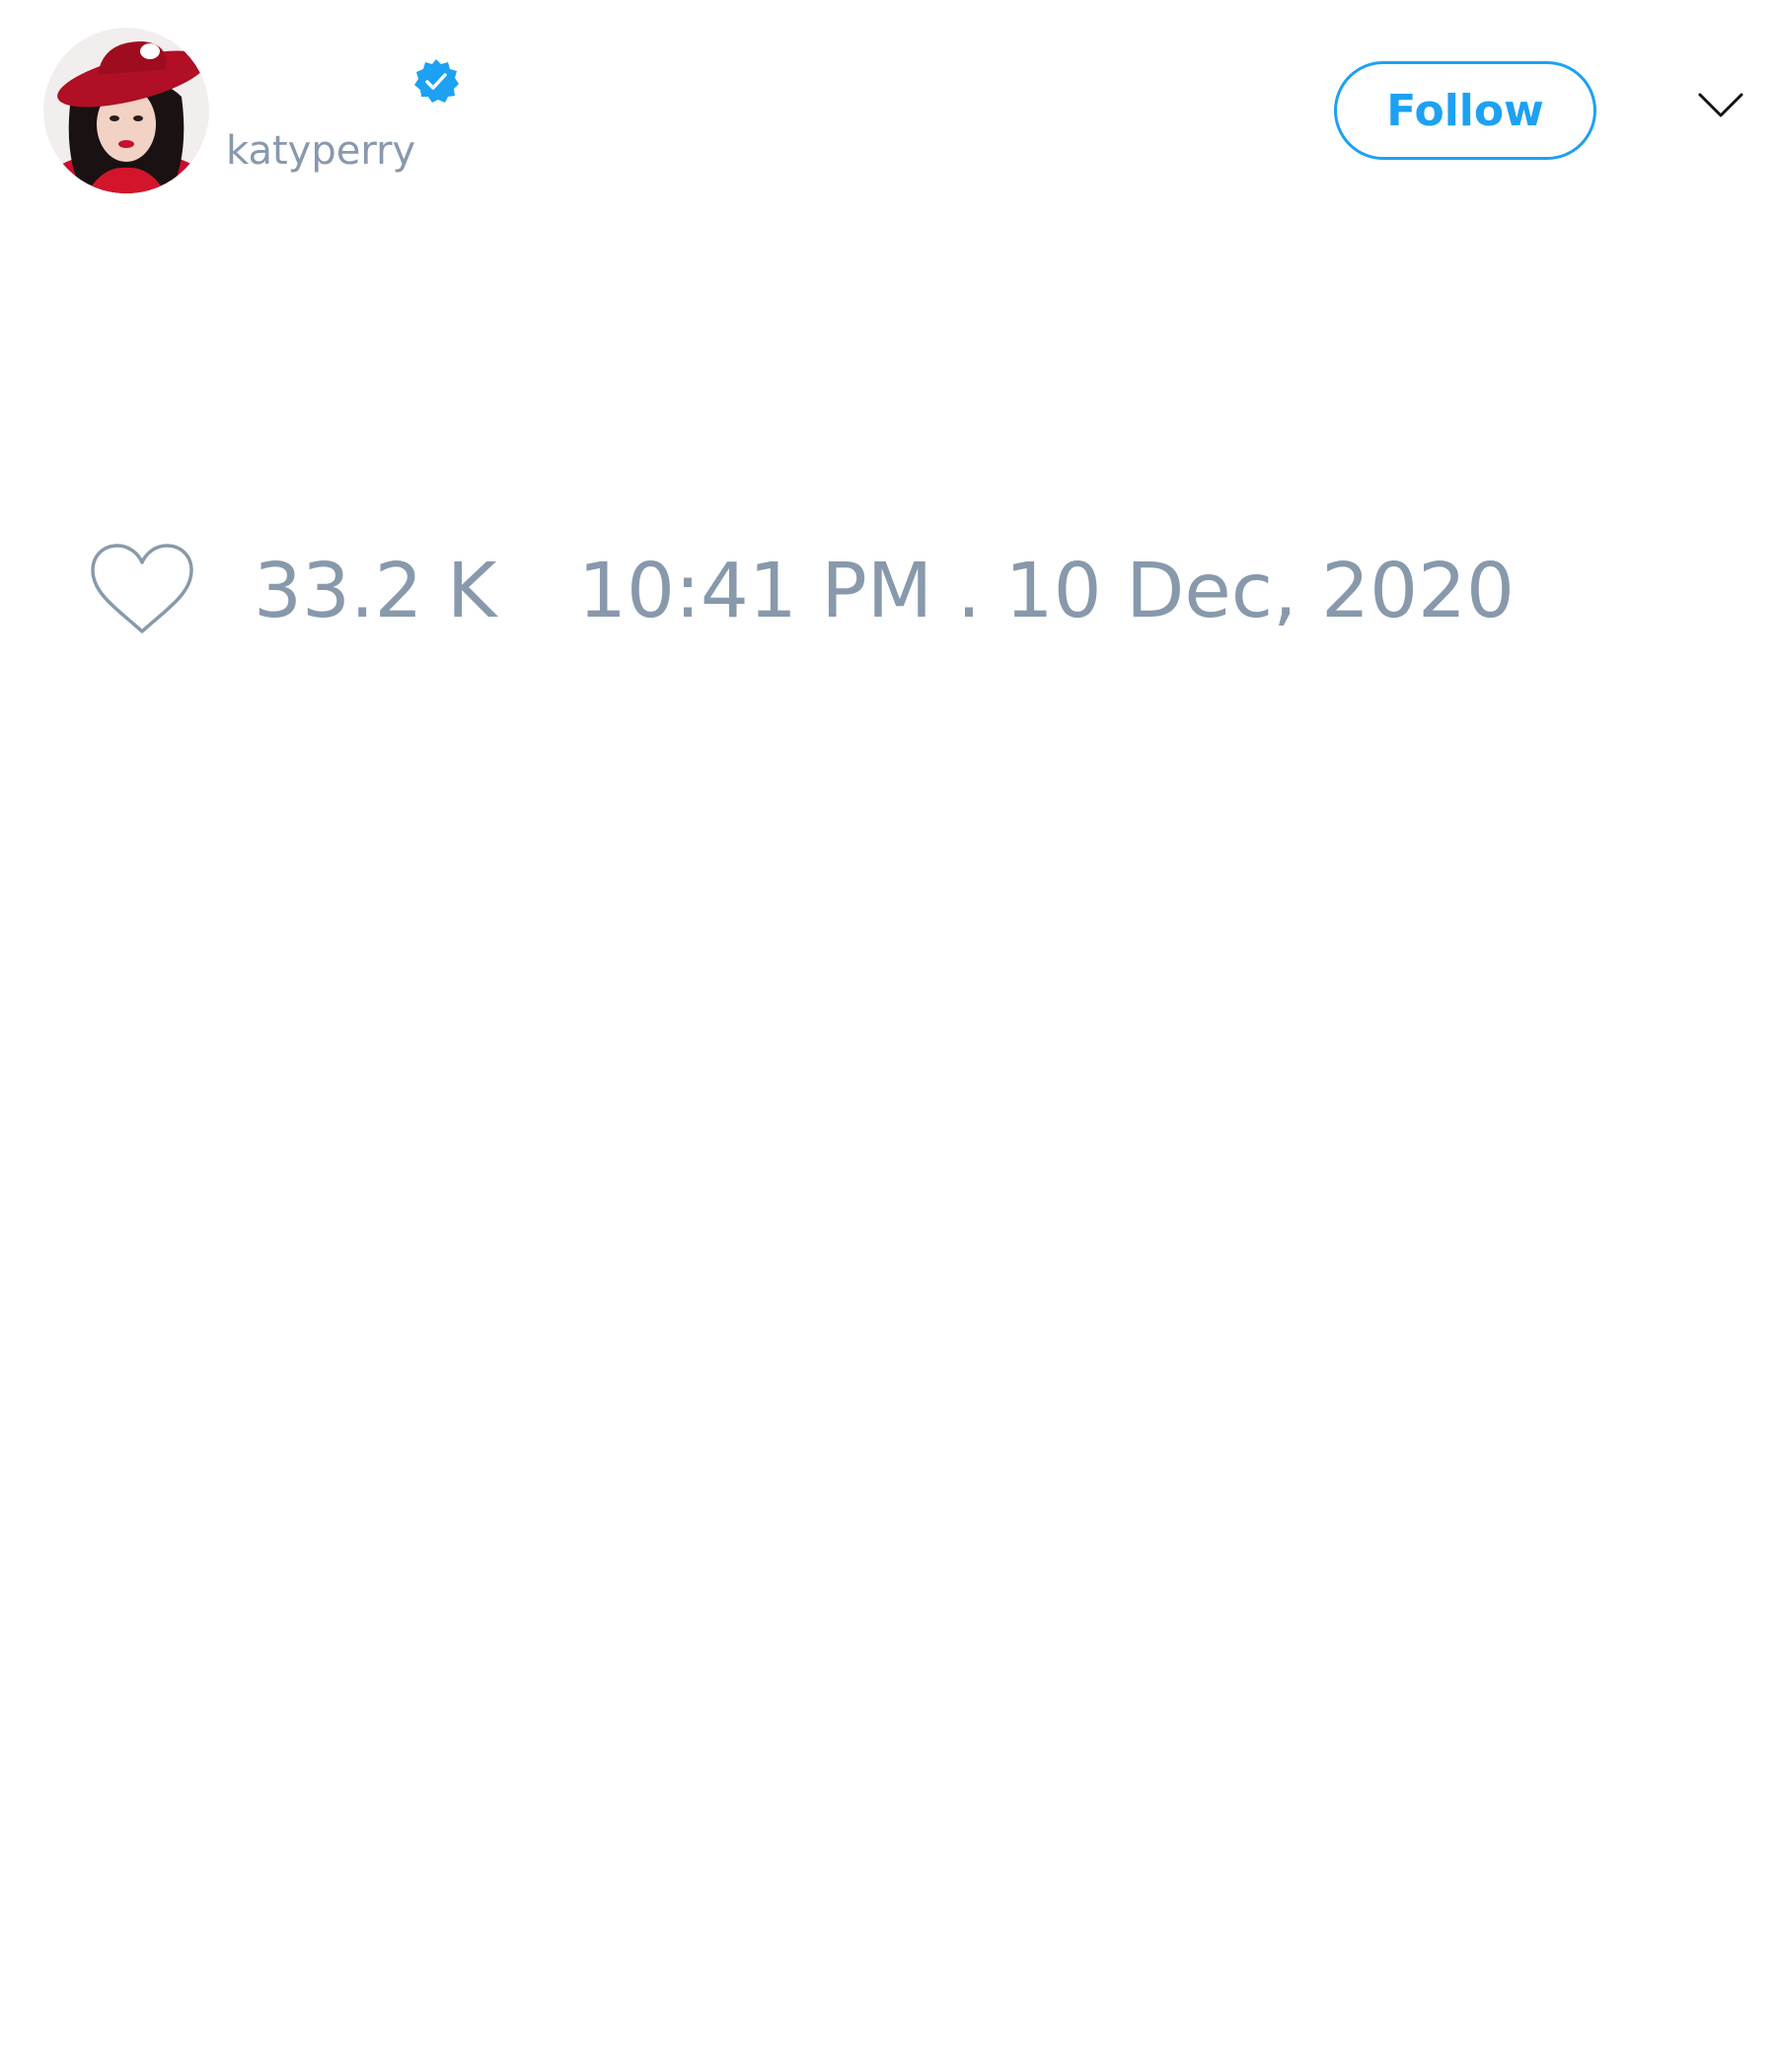 This screenshot has height=2072, width=1776. Describe the element at coordinates (1046, 592) in the screenshot. I see `tweet-timestamp: 10:41 PM . 10 Dec, 2020` at that location.